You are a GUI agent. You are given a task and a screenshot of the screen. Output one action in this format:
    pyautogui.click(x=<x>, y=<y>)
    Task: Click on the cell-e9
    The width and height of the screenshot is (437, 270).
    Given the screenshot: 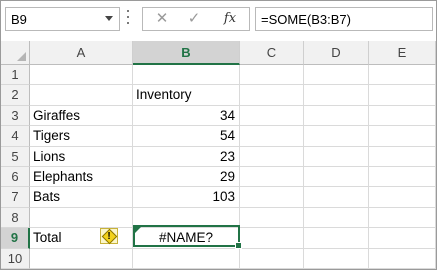 What is the action you would take?
    pyautogui.click(x=402, y=238)
    